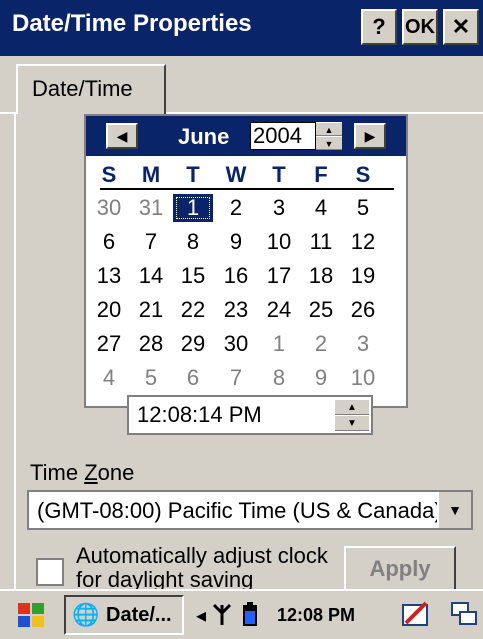 The image size is (483, 639). Describe the element at coordinates (193, 208) in the screenshot. I see `calendar-day-selected: 1` at that location.